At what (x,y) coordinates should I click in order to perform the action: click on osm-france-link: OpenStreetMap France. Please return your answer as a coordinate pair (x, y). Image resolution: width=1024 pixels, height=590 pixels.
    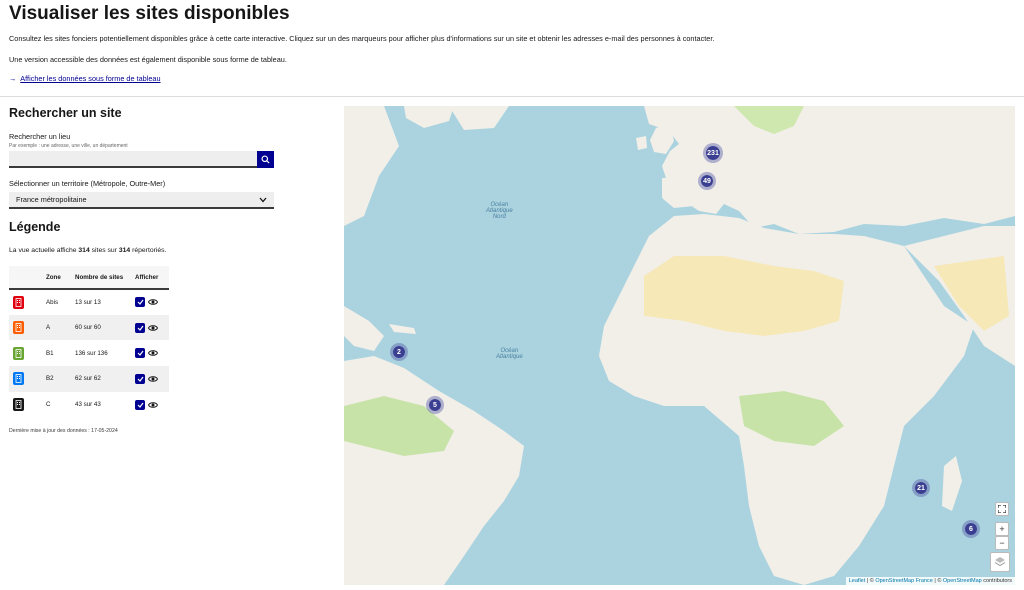
    Looking at the image, I should click on (903, 581).